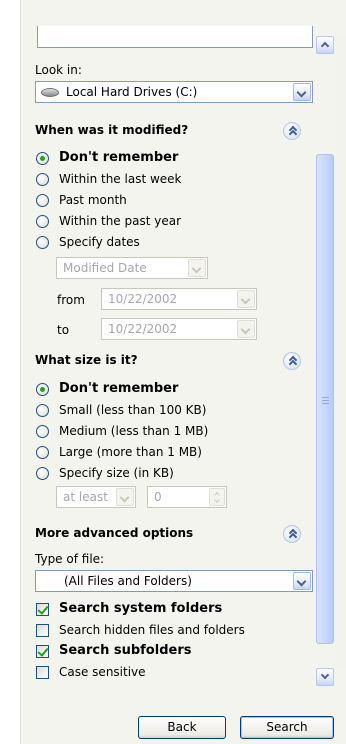 The image size is (346, 744). I want to click on size-qualifier-dropdown: at least, so click(96, 497).